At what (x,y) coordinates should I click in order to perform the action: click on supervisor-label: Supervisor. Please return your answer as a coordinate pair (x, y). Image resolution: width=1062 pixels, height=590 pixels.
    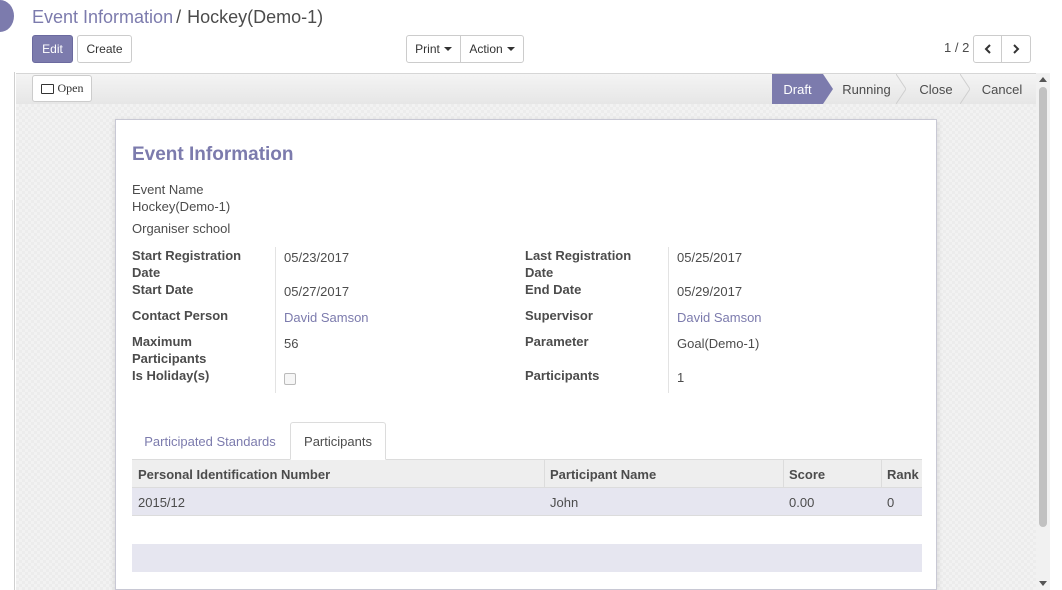
    Looking at the image, I should click on (559, 315).